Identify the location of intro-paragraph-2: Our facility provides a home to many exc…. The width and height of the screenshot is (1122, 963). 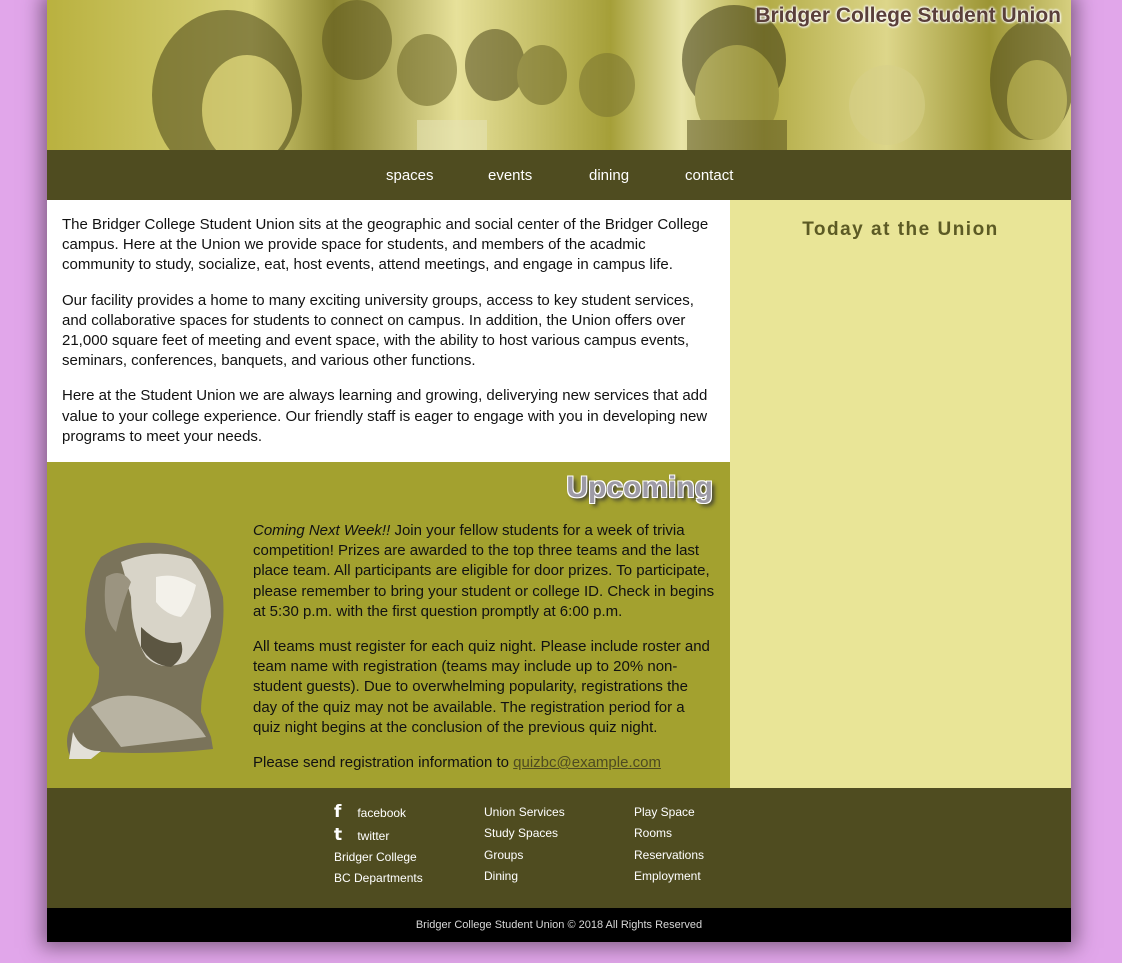
(378, 330).